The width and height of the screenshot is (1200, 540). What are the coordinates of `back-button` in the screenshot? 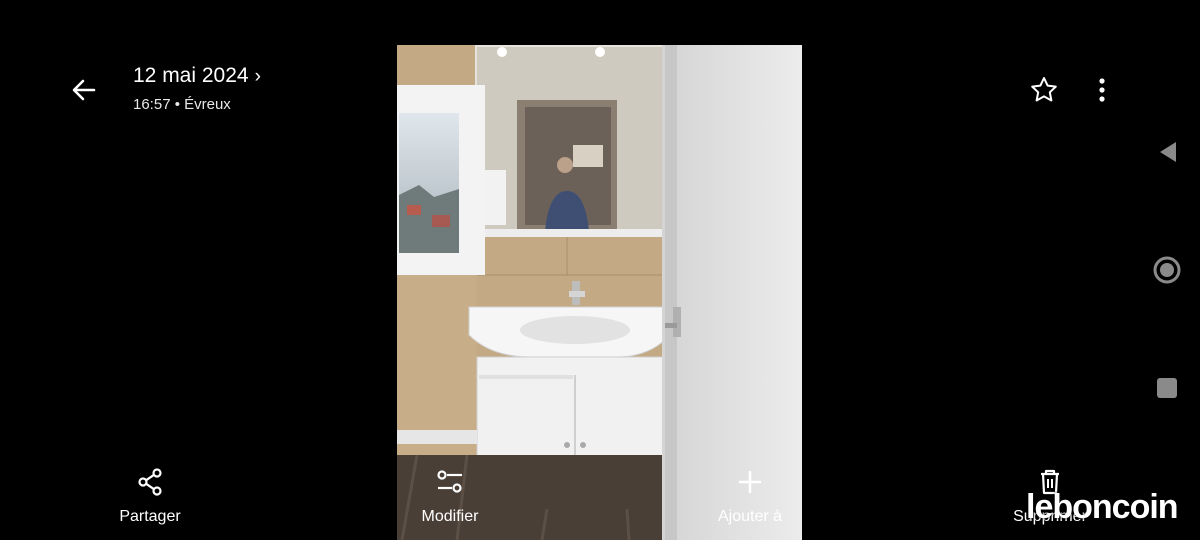 It's located at (84, 90).